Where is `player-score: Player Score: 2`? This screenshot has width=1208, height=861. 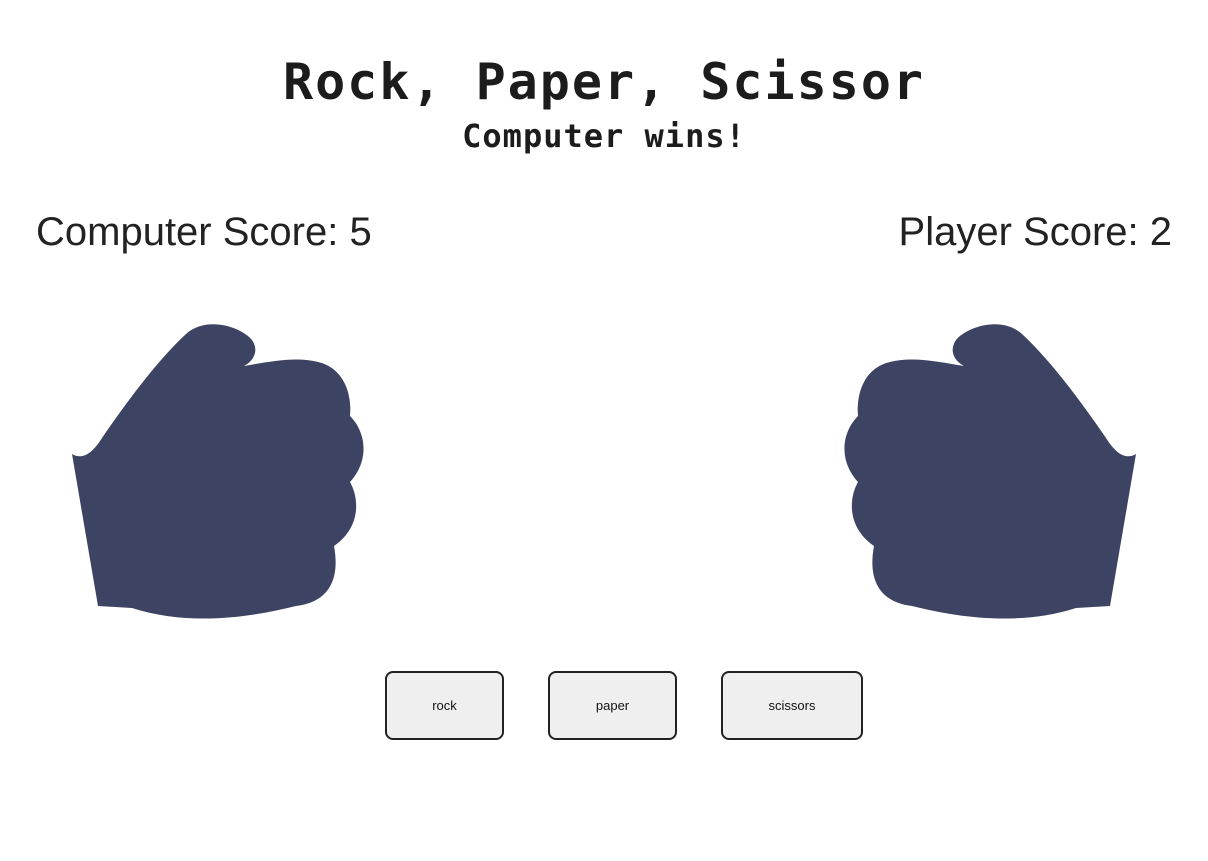
player-score: Player Score: 2 is located at coordinates (1035, 232).